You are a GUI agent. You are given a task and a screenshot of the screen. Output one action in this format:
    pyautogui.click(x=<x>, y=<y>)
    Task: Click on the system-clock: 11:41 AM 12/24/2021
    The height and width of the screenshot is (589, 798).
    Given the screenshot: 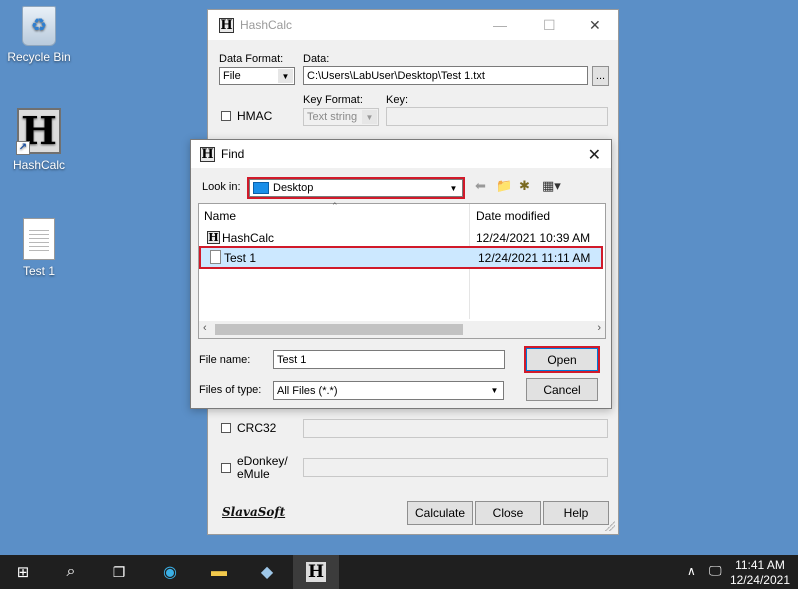 What is the action you would take?
    pyautogui.click(x=760, y=573)
    